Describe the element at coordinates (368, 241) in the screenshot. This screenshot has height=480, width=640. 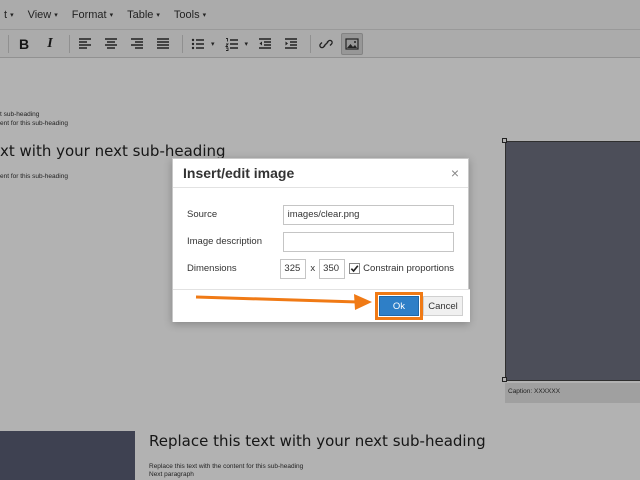
I see `description-input` at that location.